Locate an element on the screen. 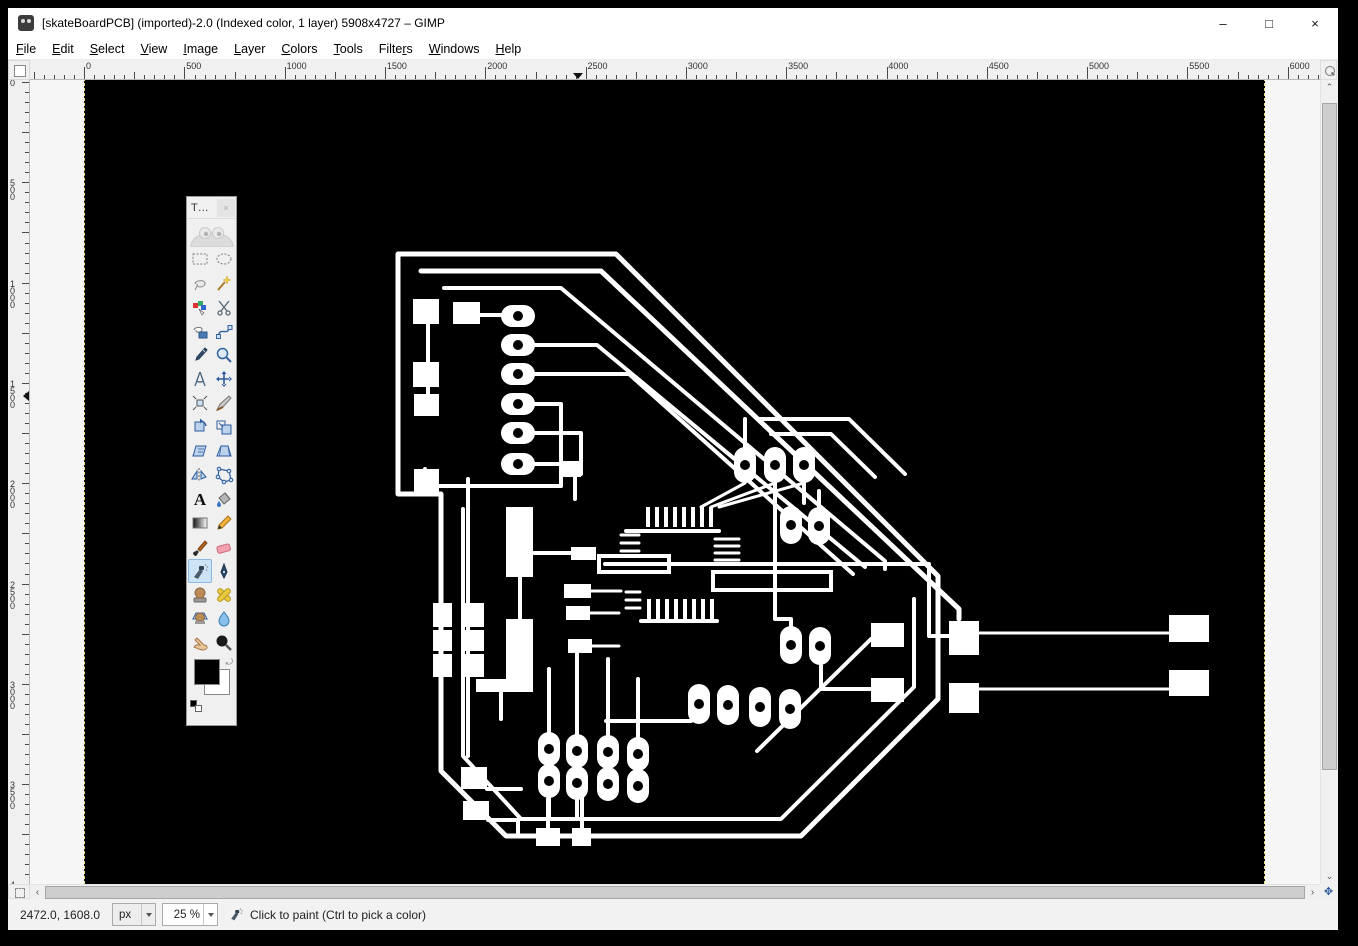 The image size is (1358, 946). tool-ellipse-select is located at coordinates (224, 259).